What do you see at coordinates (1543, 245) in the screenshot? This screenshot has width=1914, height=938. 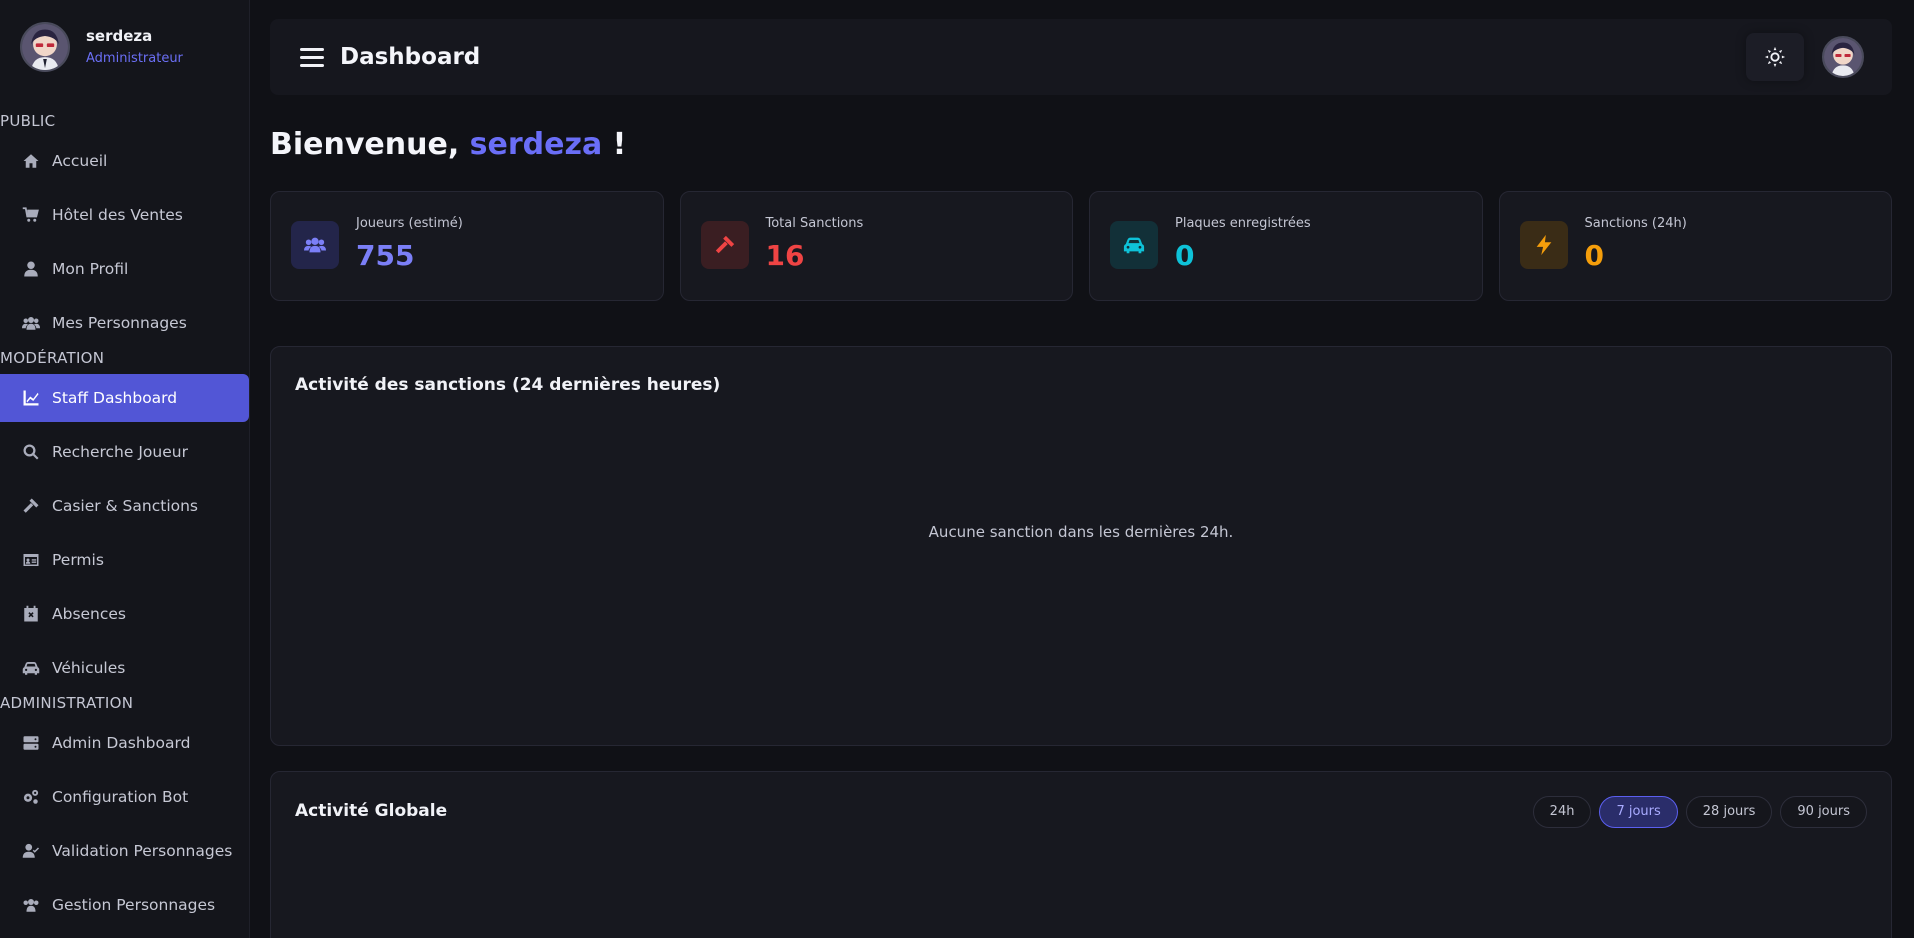 I see `bolt-icon` at bounding box center [1543, 245].